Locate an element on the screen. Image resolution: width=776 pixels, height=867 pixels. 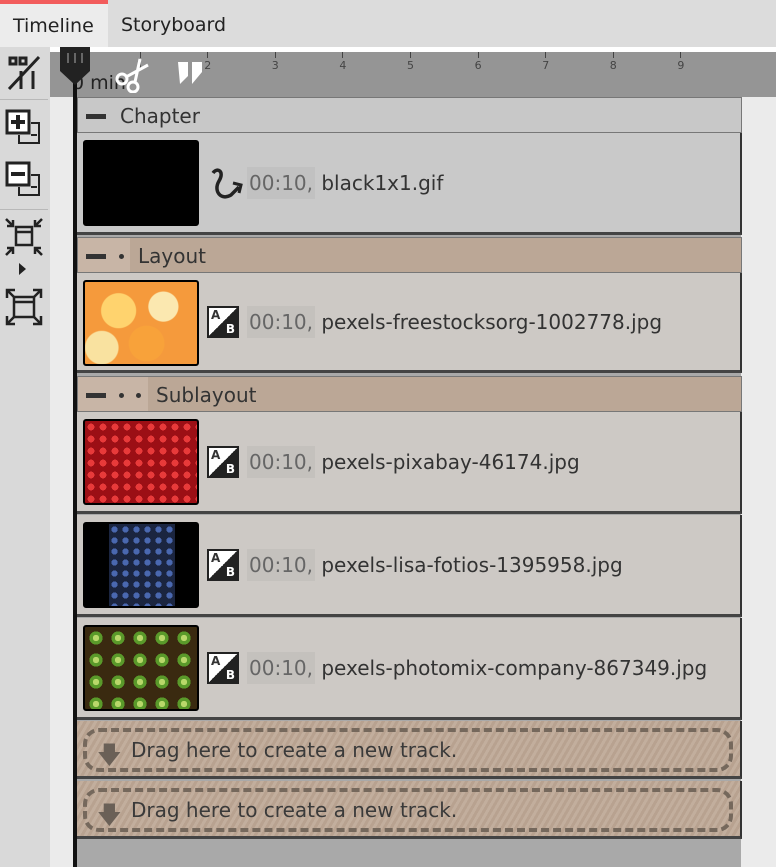
clip-black1x1: 00:10, black1x1.gif is located at coordinates (409, 184).